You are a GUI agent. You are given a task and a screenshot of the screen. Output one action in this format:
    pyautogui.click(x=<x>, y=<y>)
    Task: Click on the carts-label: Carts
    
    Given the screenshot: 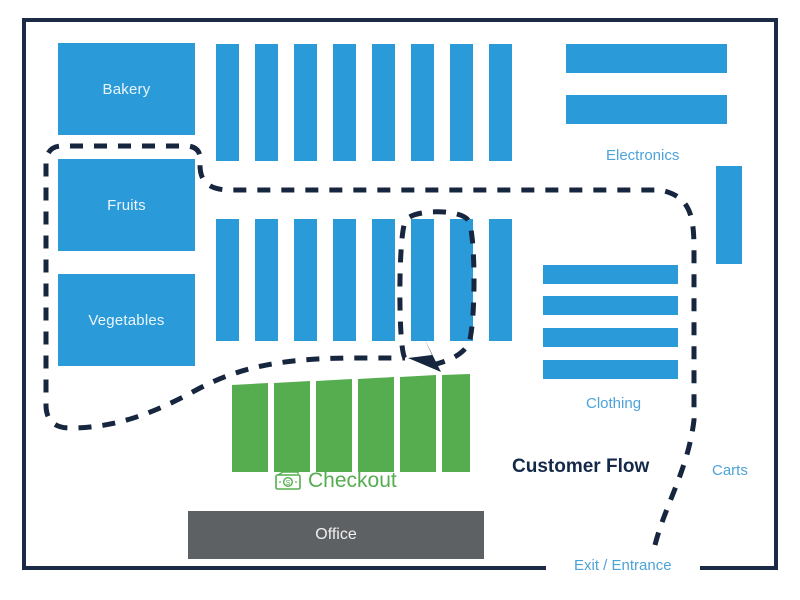 What is the action you would take?
    pyautogui.click(x=730, y=470)
    